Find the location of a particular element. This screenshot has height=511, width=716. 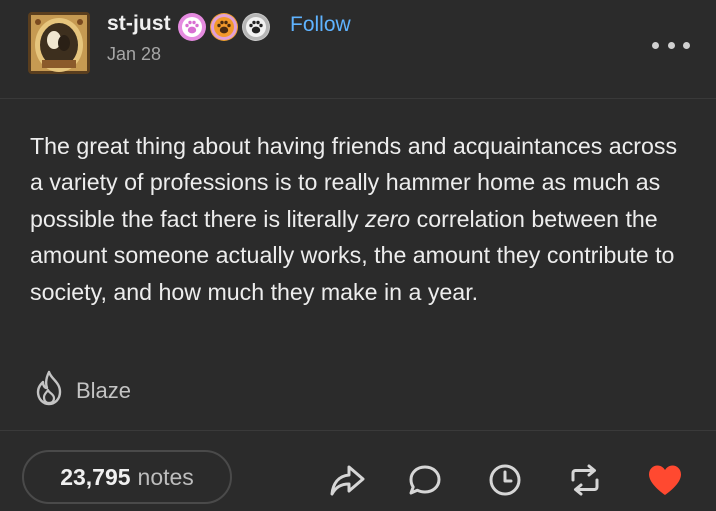

flame-icon is located at coordinates (49, 390).